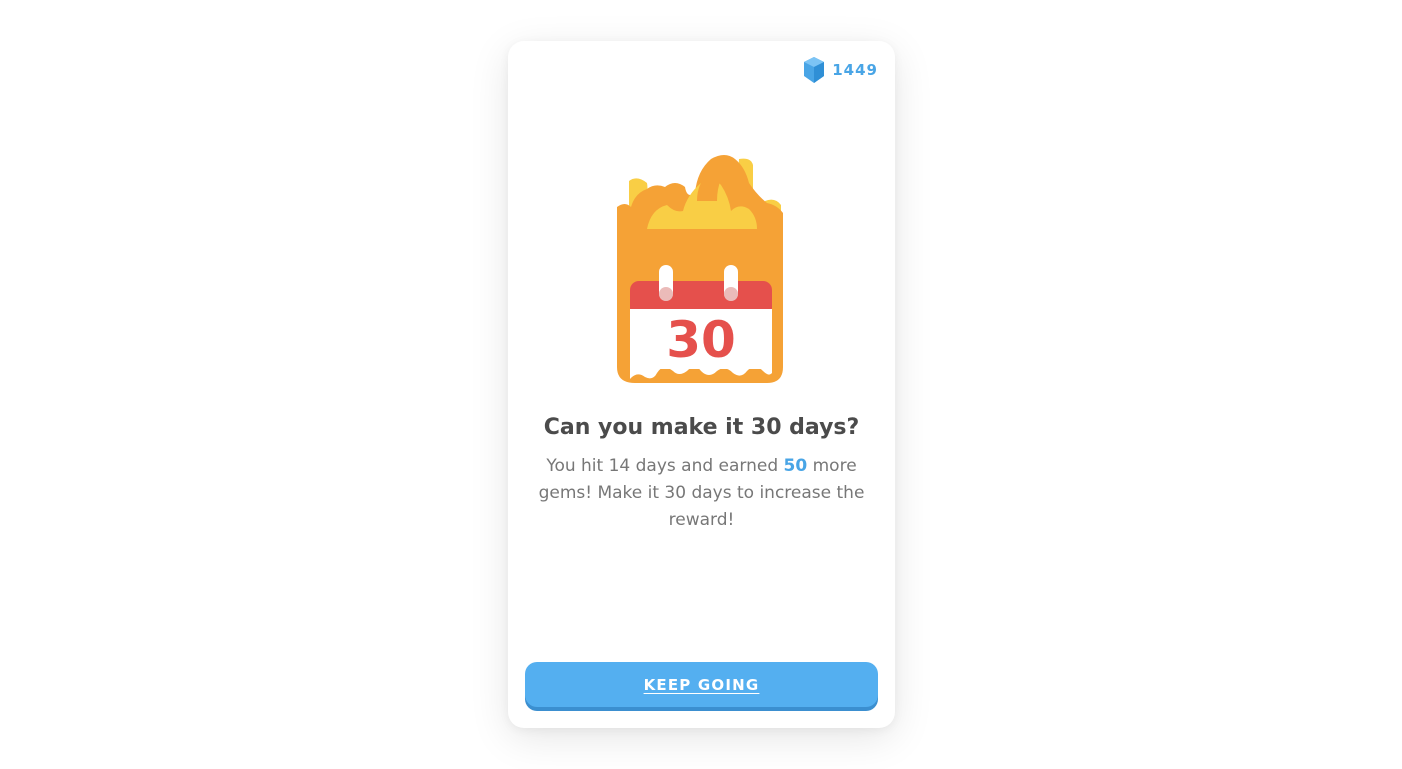  What do you see at coordinates (701, 340) in the screenshot?
I see `calendar-number: 30` at bounding box center [701, 340].